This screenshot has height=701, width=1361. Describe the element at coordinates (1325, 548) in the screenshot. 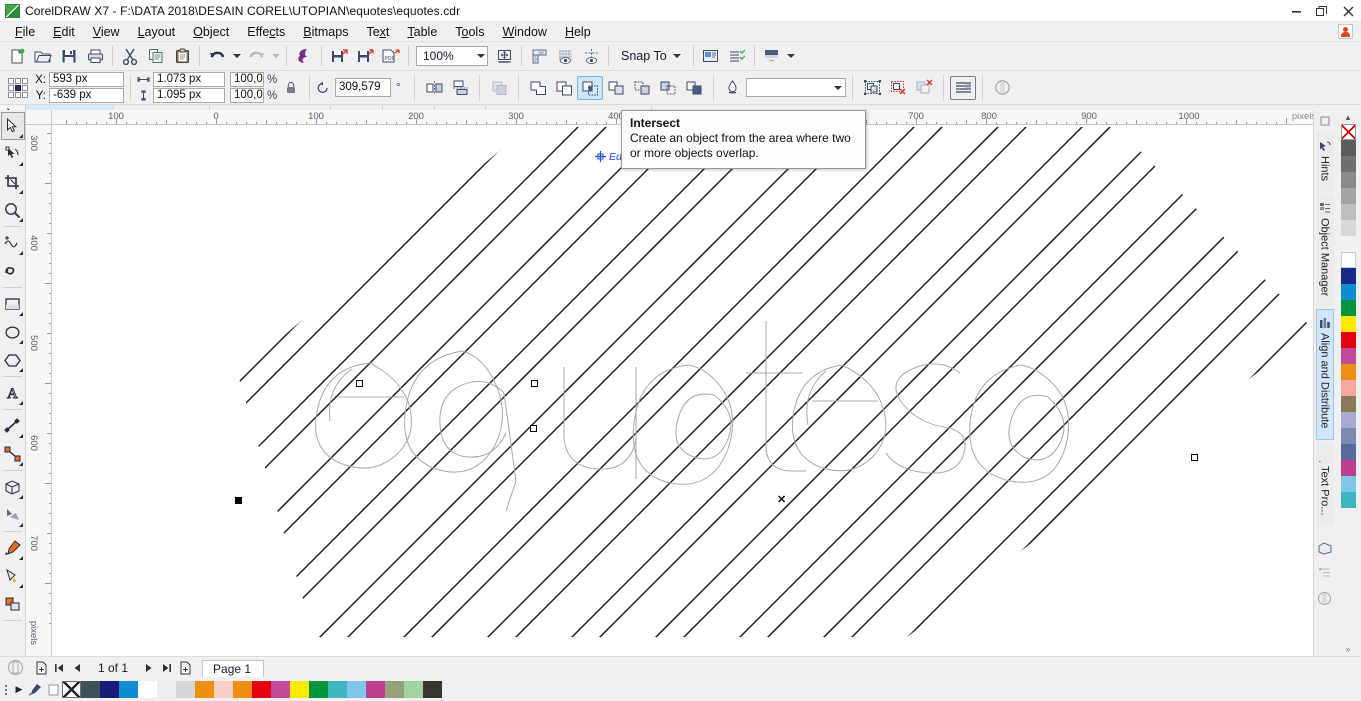

I see `docker-extrude-icon` at that location.